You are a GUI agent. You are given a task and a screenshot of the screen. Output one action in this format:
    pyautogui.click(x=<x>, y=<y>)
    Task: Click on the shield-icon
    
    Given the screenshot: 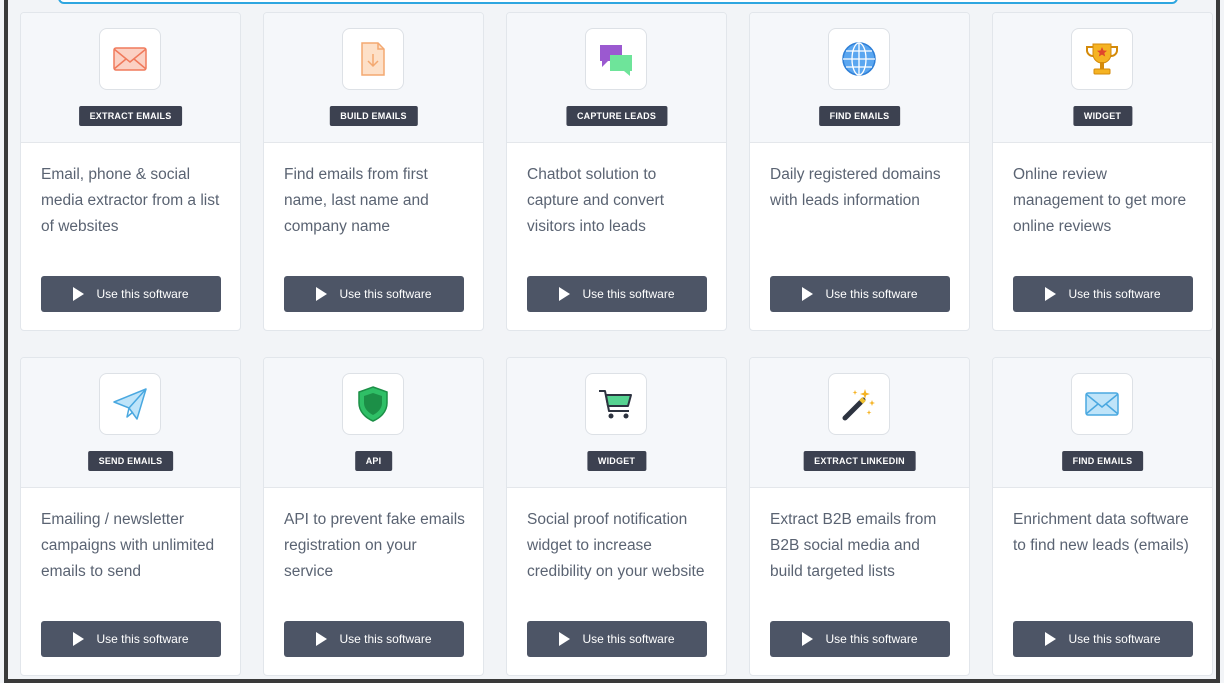 What is the action you would take?
    pyautogui.click(x=373, y=404)
    